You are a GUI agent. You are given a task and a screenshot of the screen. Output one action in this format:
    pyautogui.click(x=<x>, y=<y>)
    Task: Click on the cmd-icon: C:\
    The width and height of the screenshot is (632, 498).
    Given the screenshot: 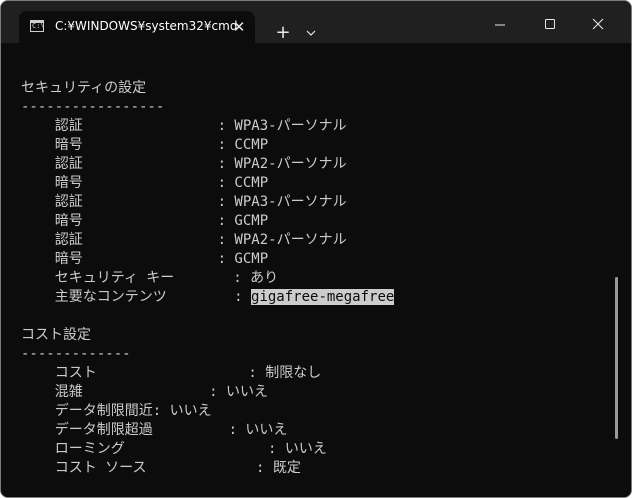 What is the action you would take?
    pyautogui.click(x=37, y=26)
    